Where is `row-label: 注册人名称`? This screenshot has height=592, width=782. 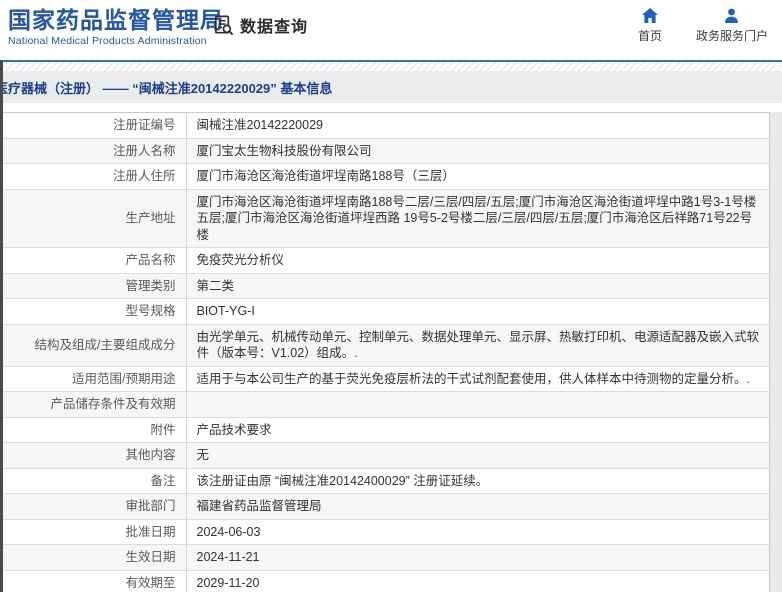 row-label: 注册人名称 is located at coordinates (93, 151).